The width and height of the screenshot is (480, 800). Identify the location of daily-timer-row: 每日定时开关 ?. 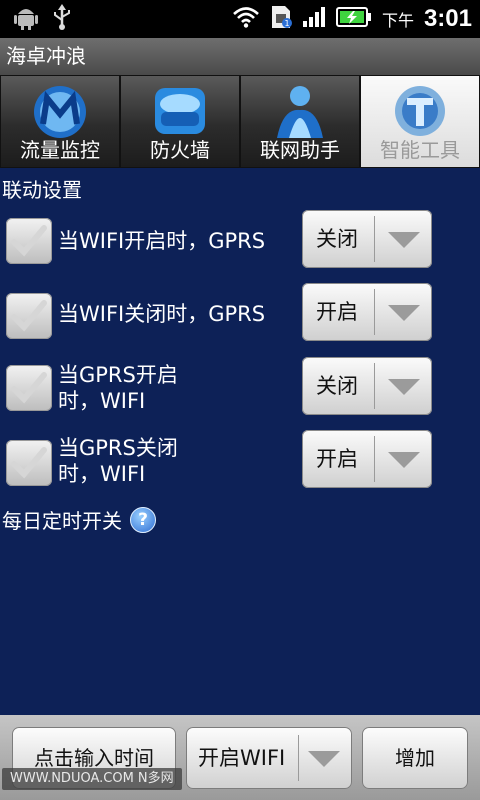
(79, 519).